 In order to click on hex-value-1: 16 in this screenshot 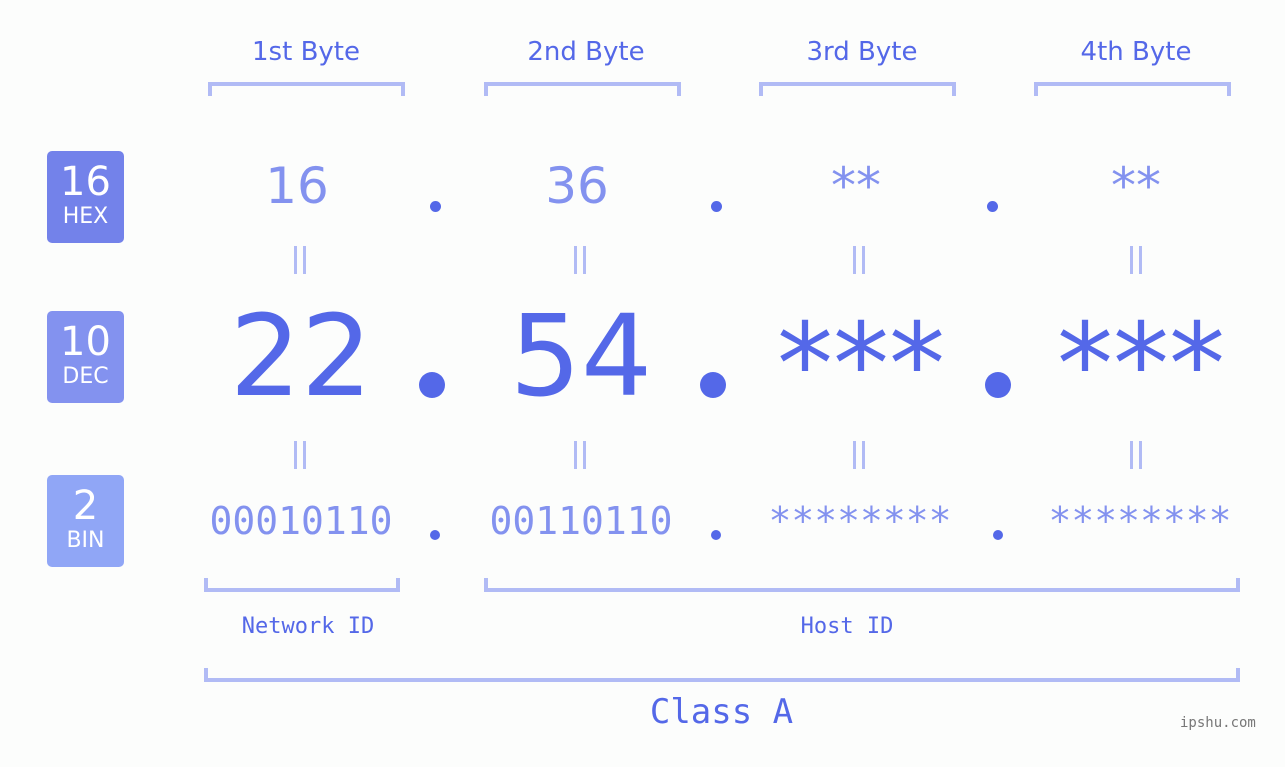, I will do `click(297, 186)`.